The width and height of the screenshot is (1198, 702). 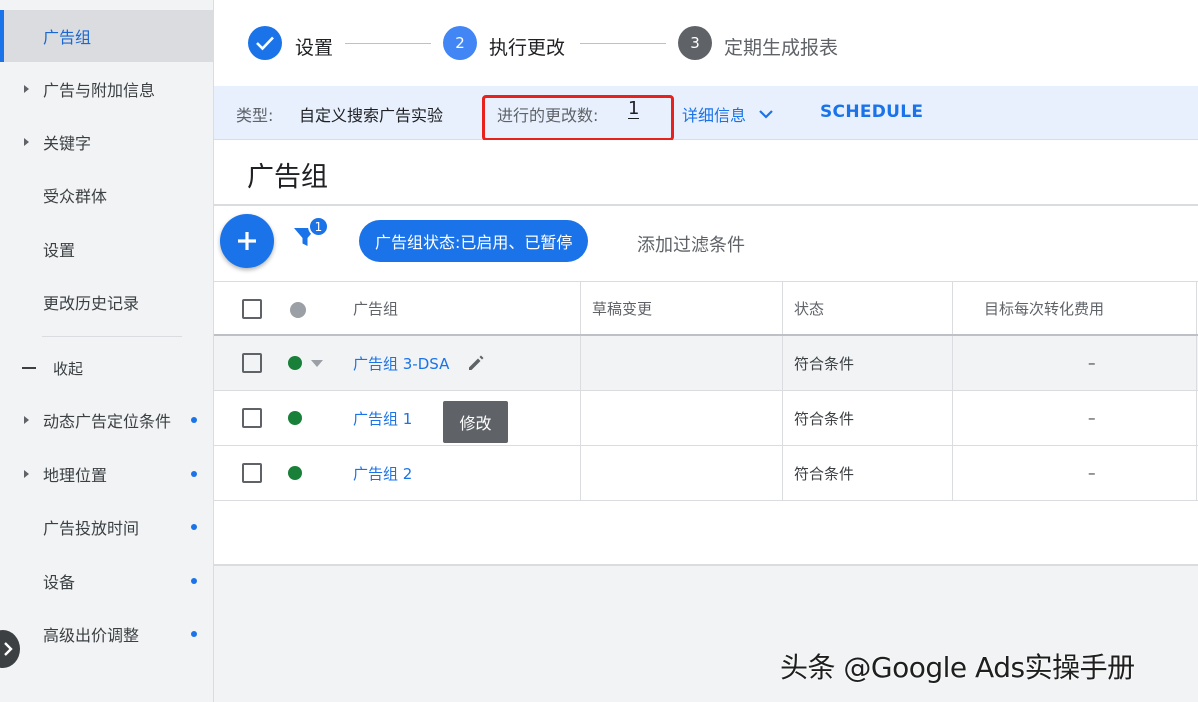 I want to click on sidebar-item-label: 地理位置, so click(x=75, y=475).